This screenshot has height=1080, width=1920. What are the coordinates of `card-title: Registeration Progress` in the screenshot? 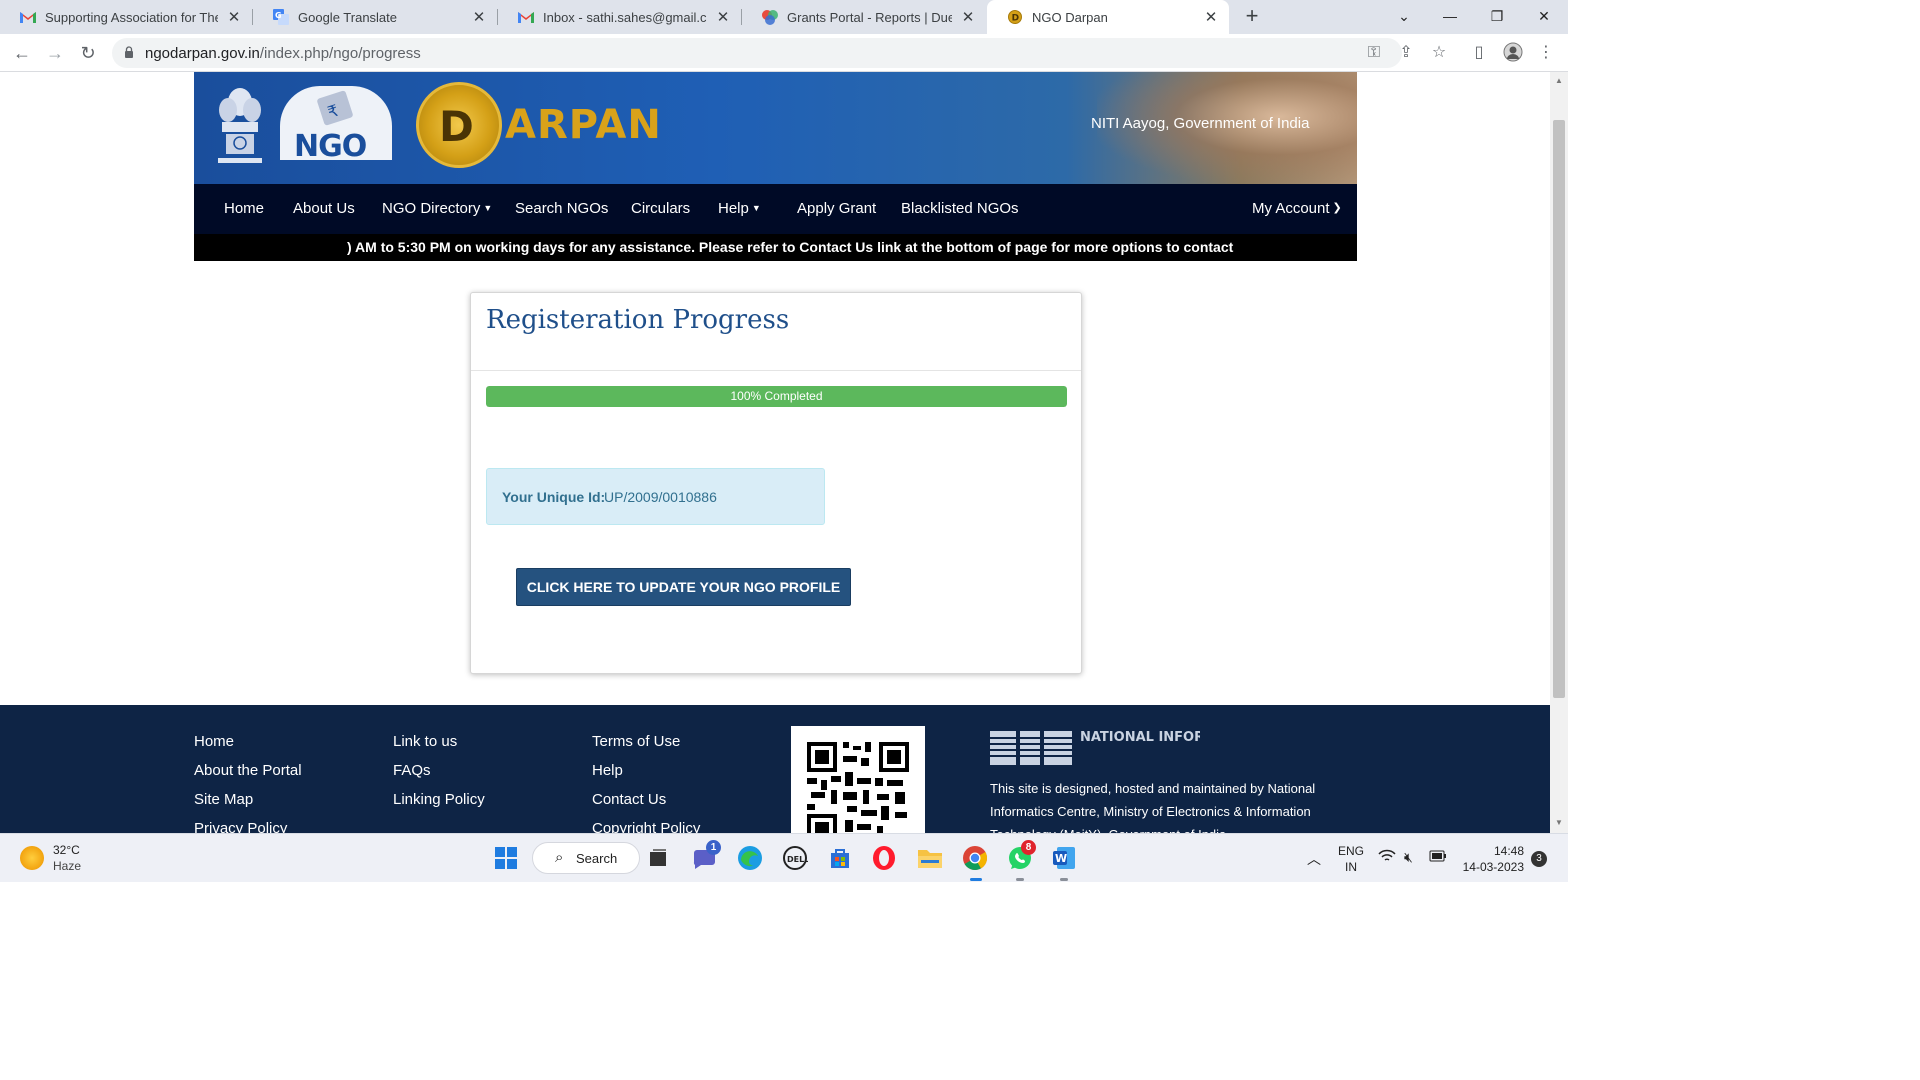 It's located at (638, 320).